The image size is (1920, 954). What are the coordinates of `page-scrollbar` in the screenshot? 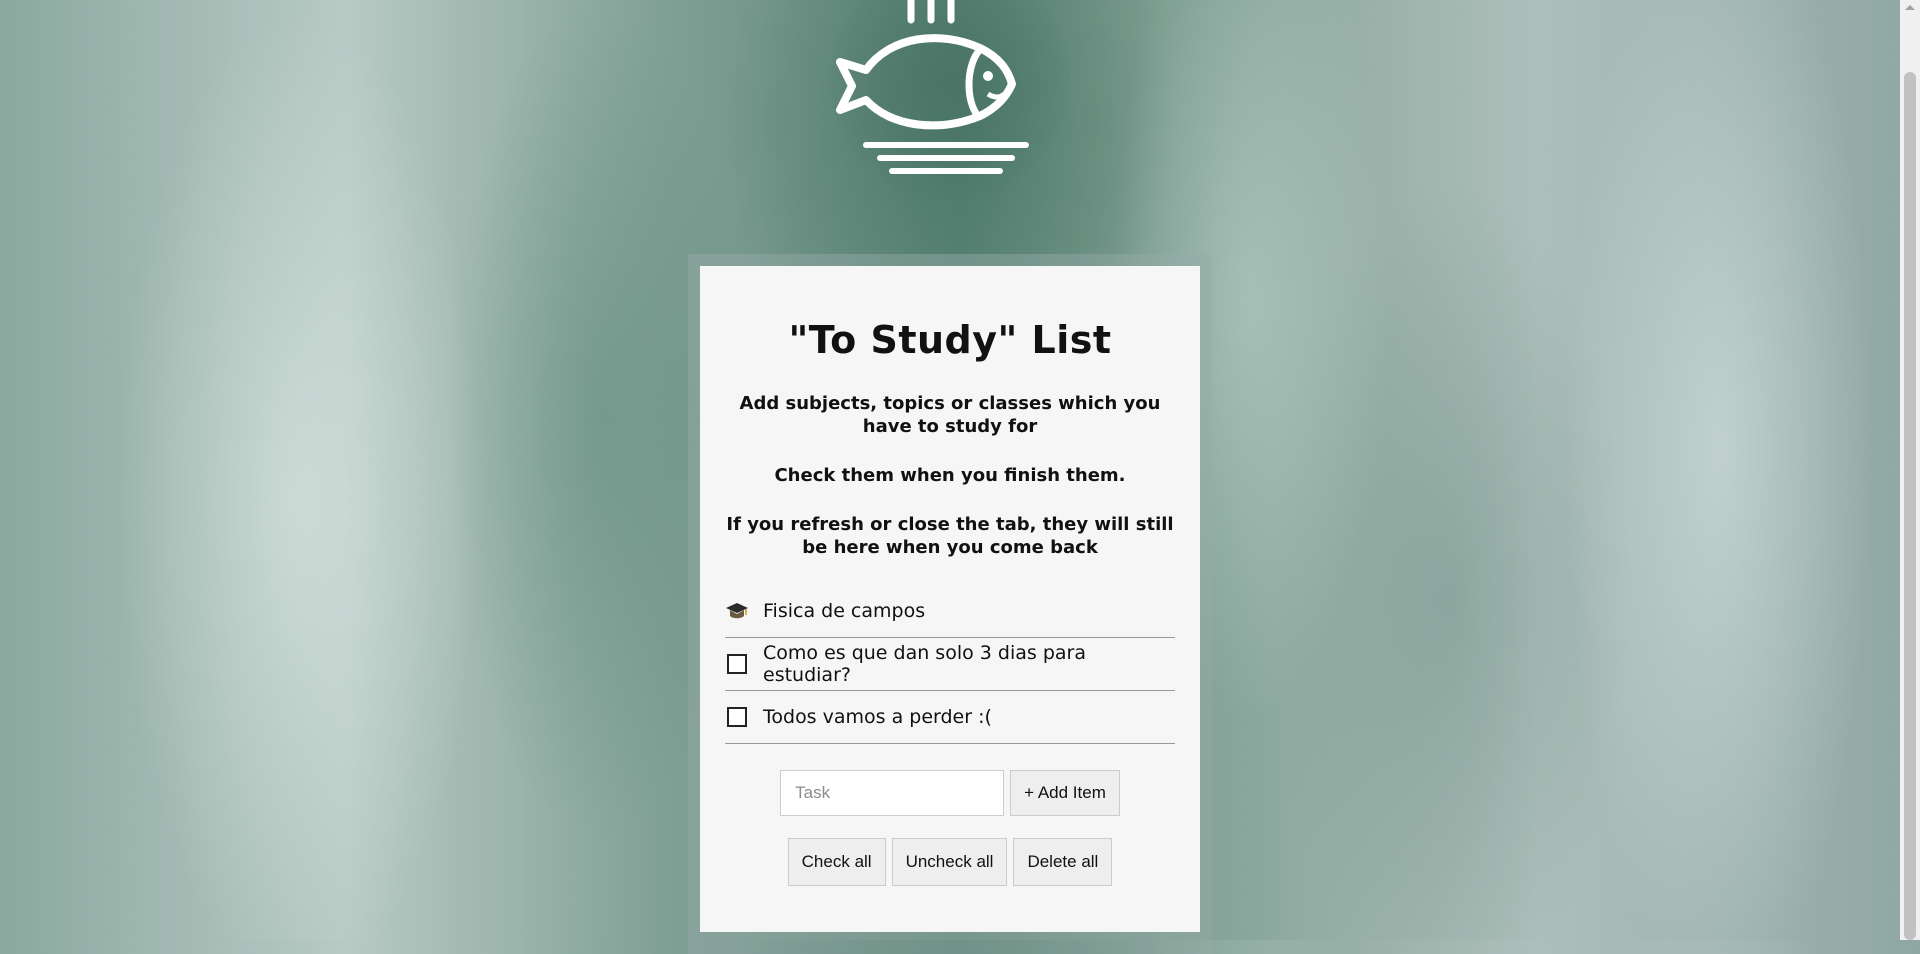 It's located at (1910, 470).